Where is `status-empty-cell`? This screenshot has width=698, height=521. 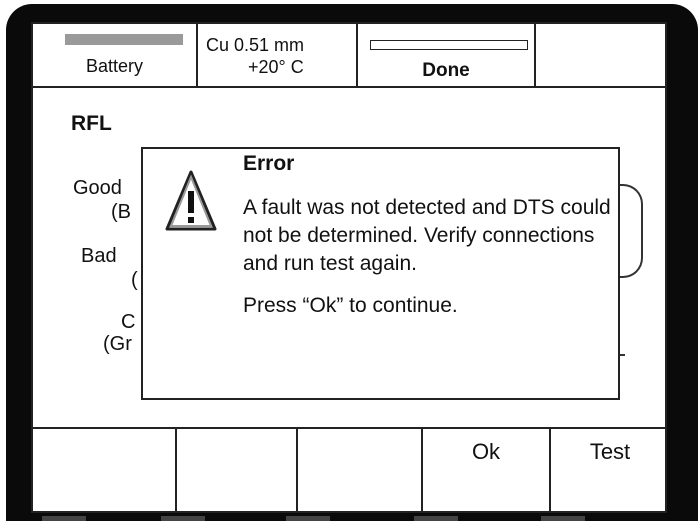
status-empty-cell is located at coordinates (600, 55).